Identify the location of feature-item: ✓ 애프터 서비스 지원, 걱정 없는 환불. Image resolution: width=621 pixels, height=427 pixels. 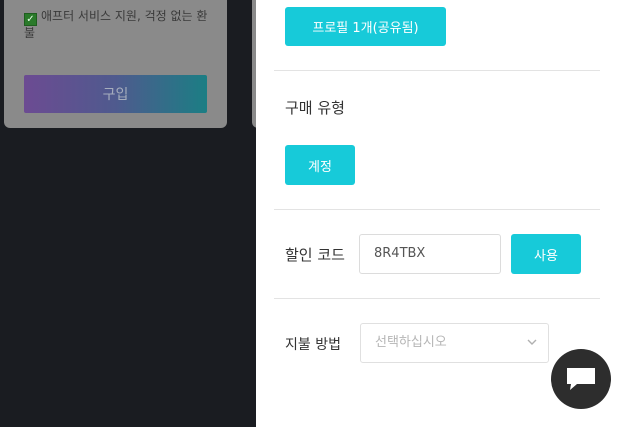
(119, 25).